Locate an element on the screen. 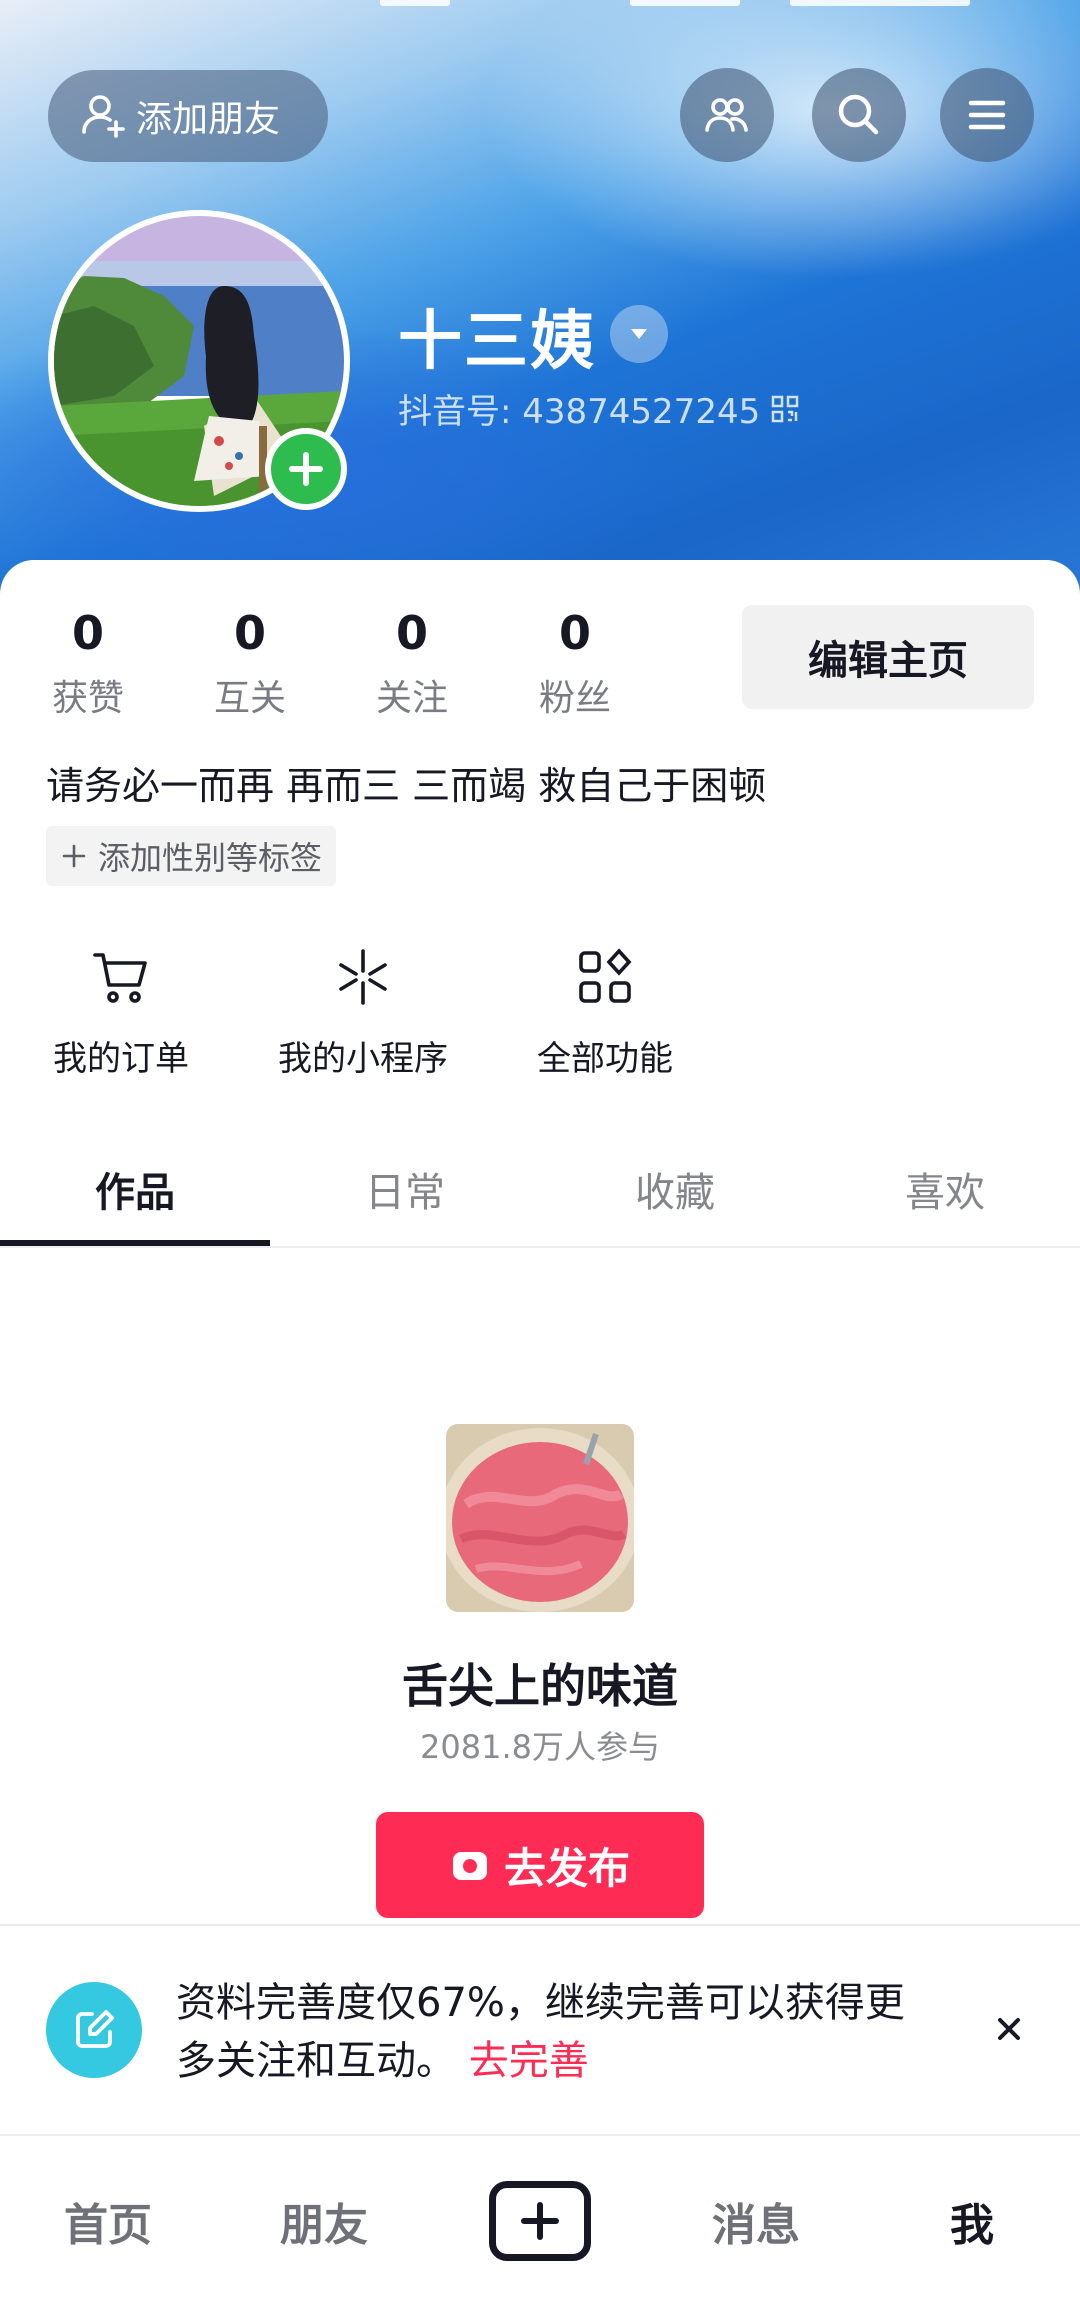 The image size is (1080, 2304). grid-icon is located at coordinates (605, 975).